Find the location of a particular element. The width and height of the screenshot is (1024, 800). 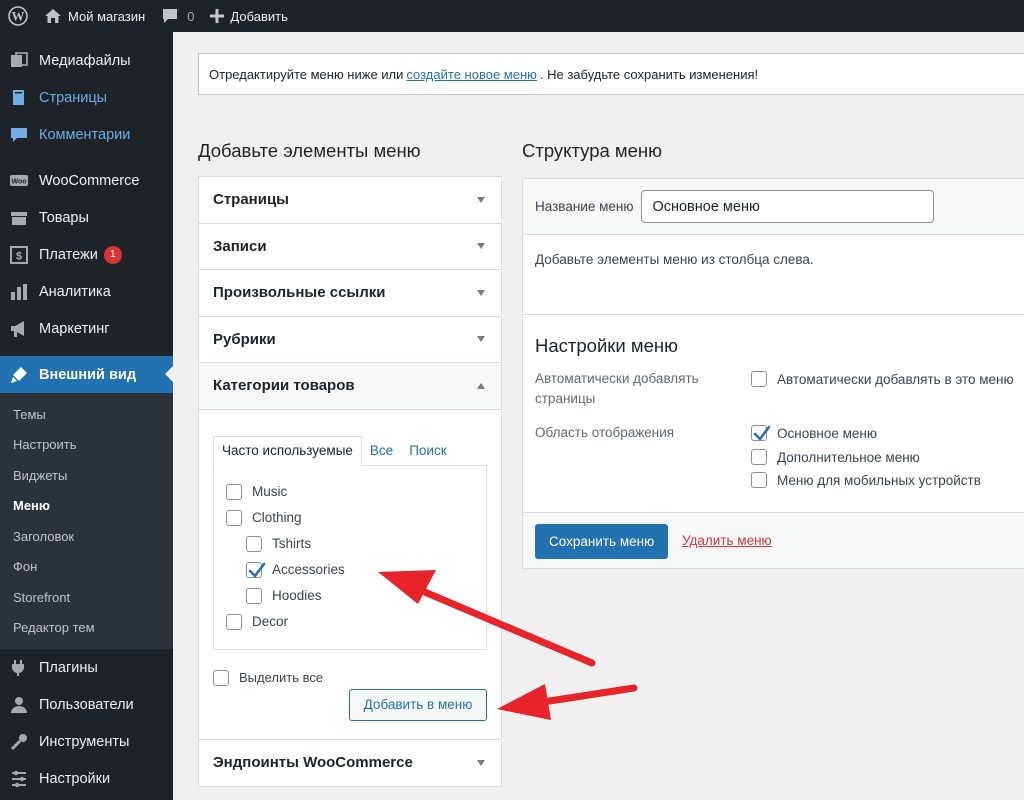

submenu-item-customize: Настроить is located at coordinates (86, 445).